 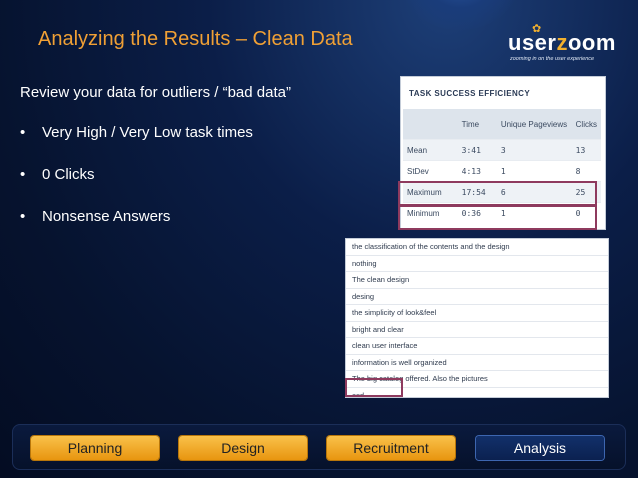 What do you see at coordinates (477, 363) in the screenshot?
I see `list-item: information is well organized` at bounding box center [477, 363].